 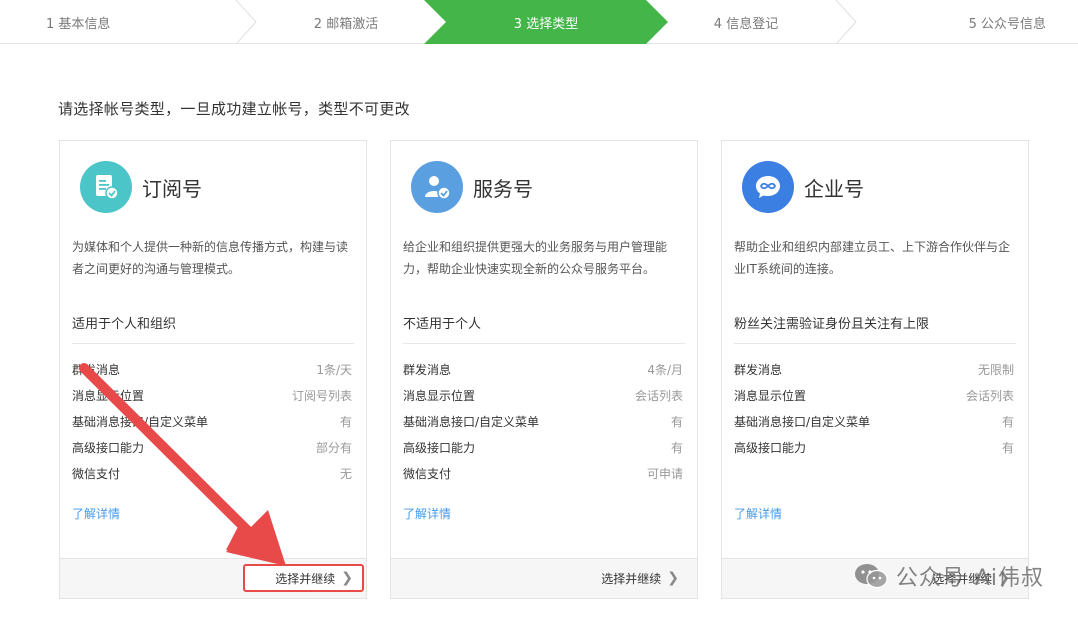 I want to click on feature-value: 部分有, so click(x=333, y=448).